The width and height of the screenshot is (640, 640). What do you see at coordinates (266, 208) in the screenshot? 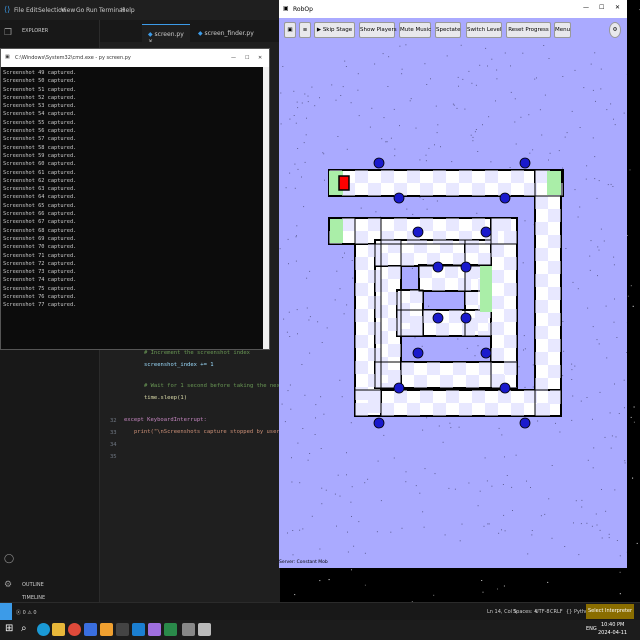
I see `cmd-scrollbar` at bounding box center [266, 208].